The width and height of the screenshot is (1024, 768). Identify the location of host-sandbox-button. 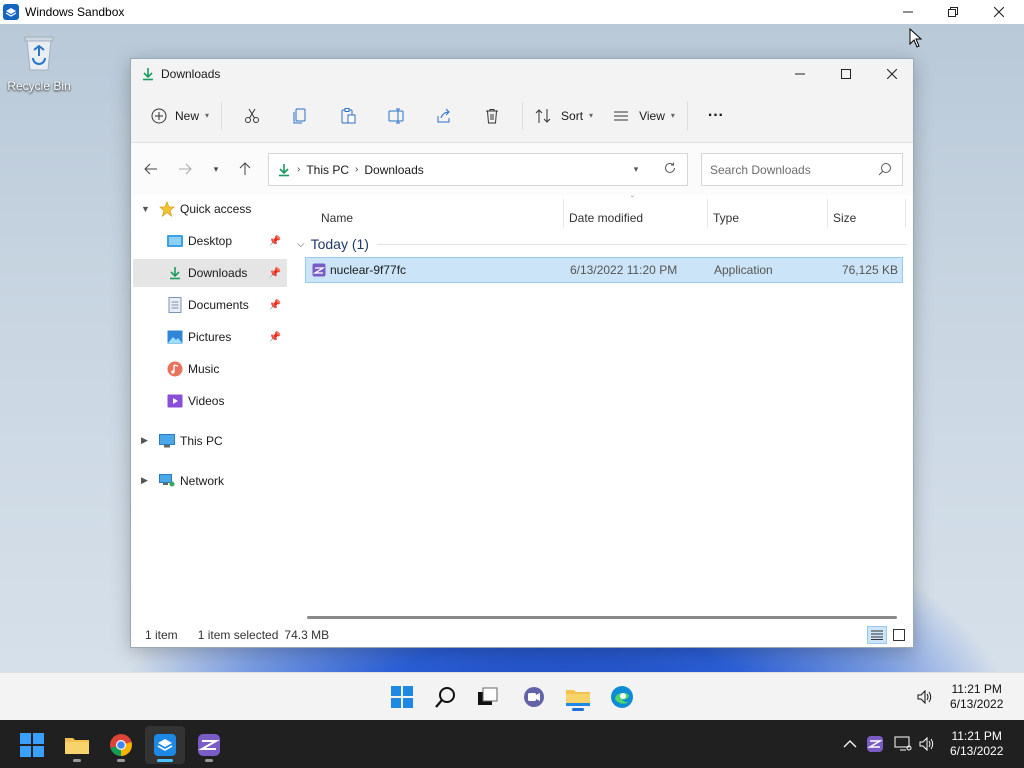
(165, 745).